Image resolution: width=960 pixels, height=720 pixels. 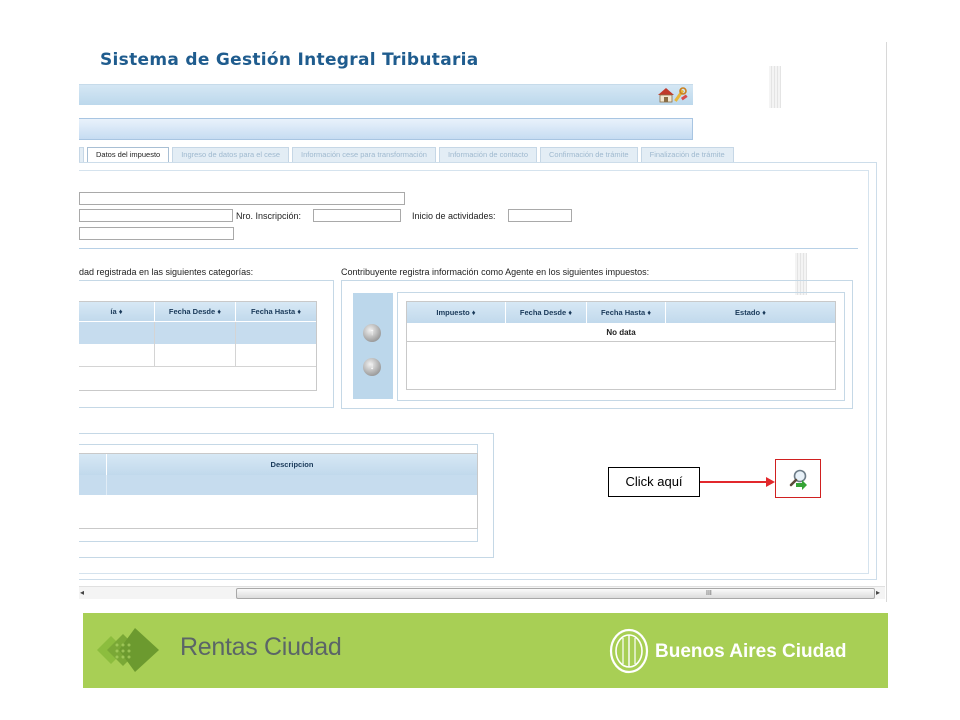 I want to click on tab-info-contacto: Información de contacto, so click(x=487, y=154).